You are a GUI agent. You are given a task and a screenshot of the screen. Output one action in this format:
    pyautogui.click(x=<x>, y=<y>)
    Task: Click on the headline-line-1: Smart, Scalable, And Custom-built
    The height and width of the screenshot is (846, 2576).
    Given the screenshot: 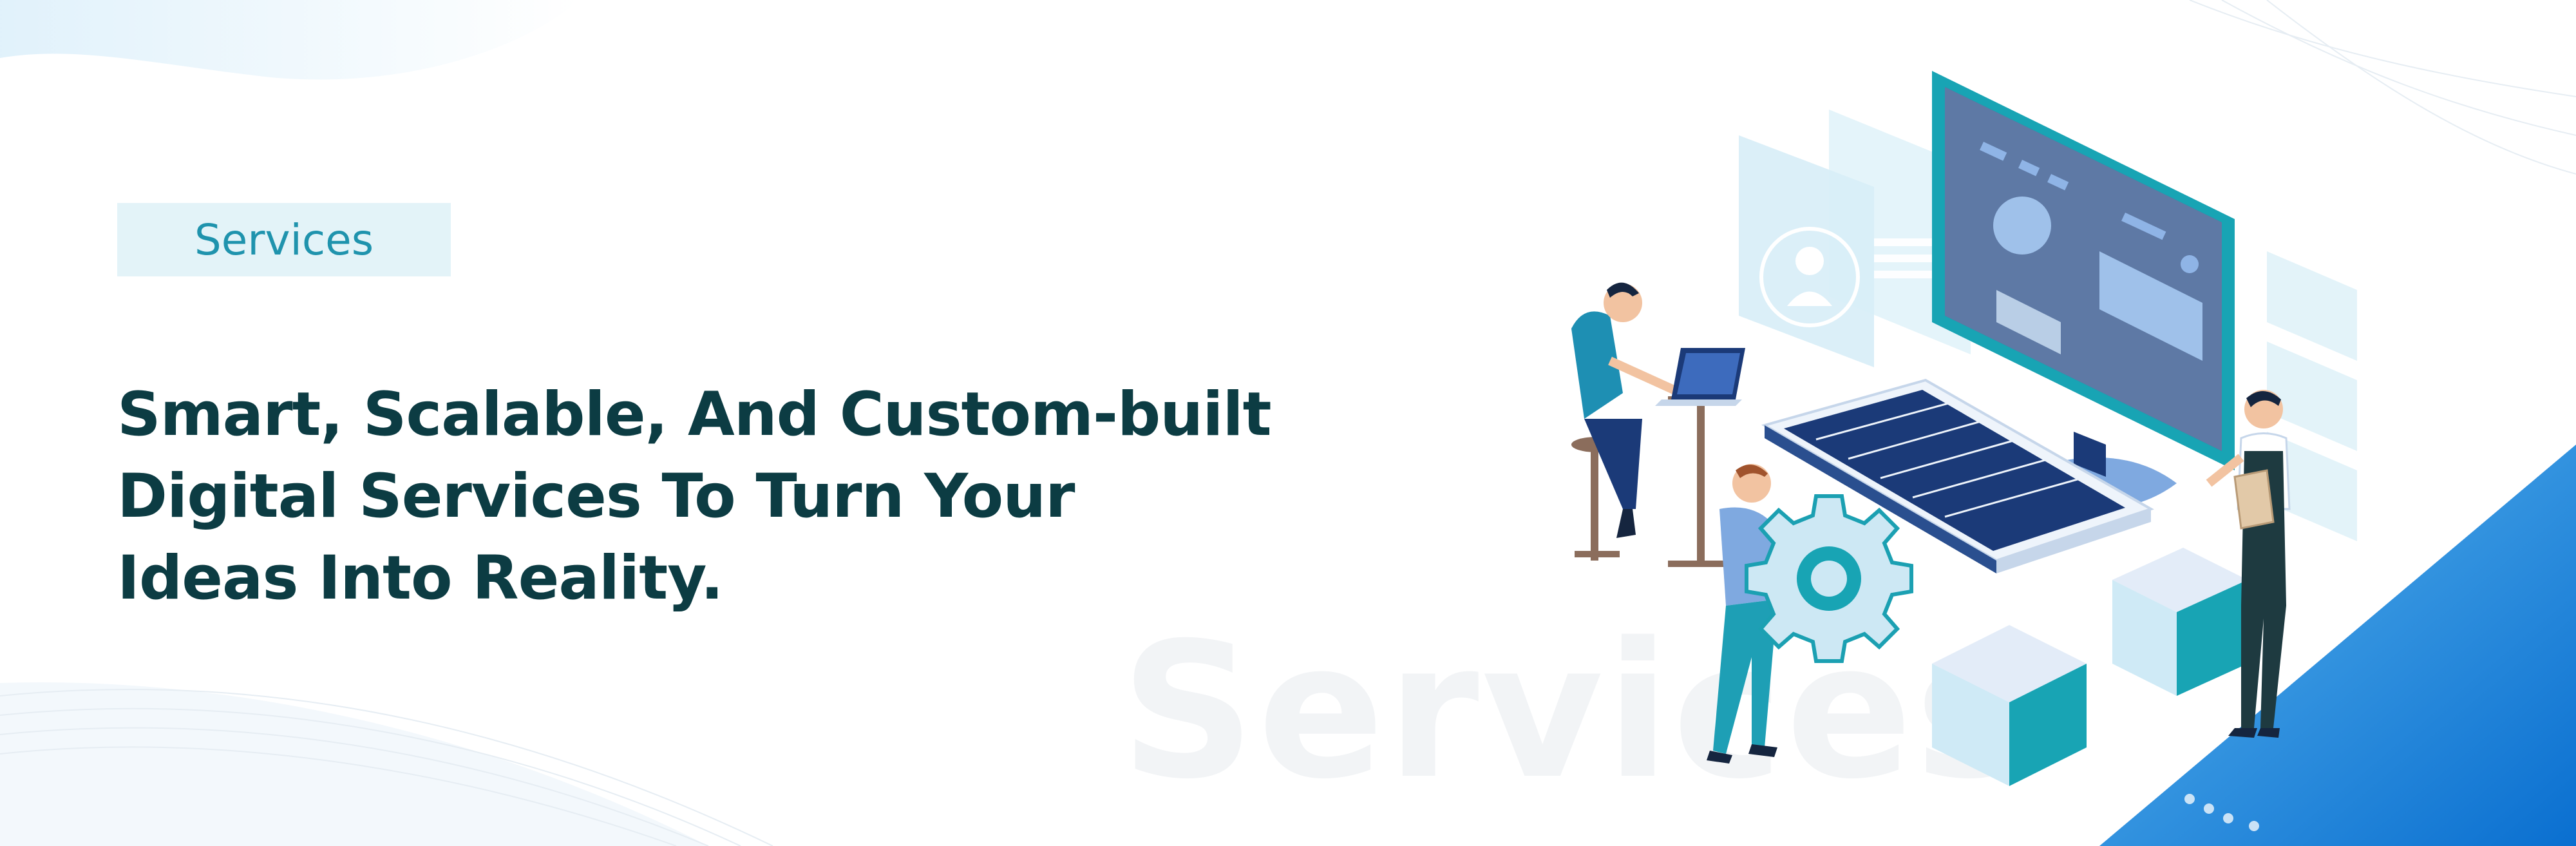 What is the action you would take?
    pyautogui.click(x=694, y=415)
    